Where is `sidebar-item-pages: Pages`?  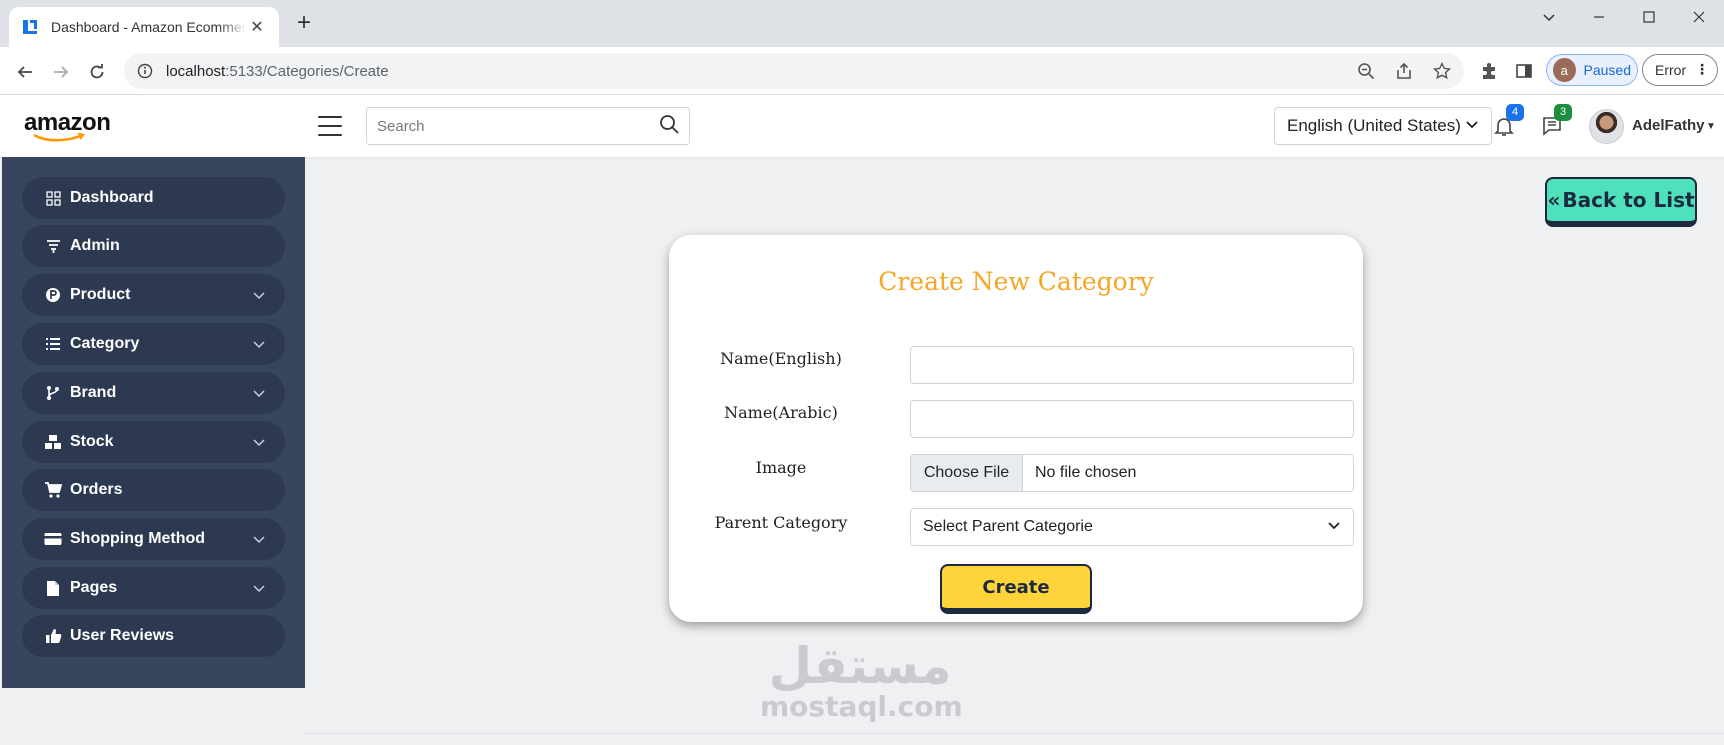
sidebar-item-pages: Pages is located at coordinates (153, 588).